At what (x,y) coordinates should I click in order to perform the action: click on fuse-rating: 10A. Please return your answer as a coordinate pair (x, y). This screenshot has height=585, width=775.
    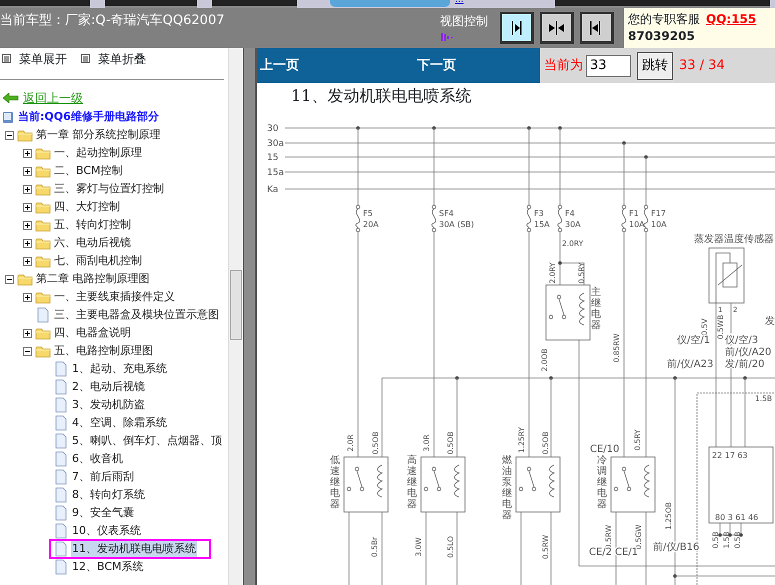
    Looking at the image, I should click on (659, 224).